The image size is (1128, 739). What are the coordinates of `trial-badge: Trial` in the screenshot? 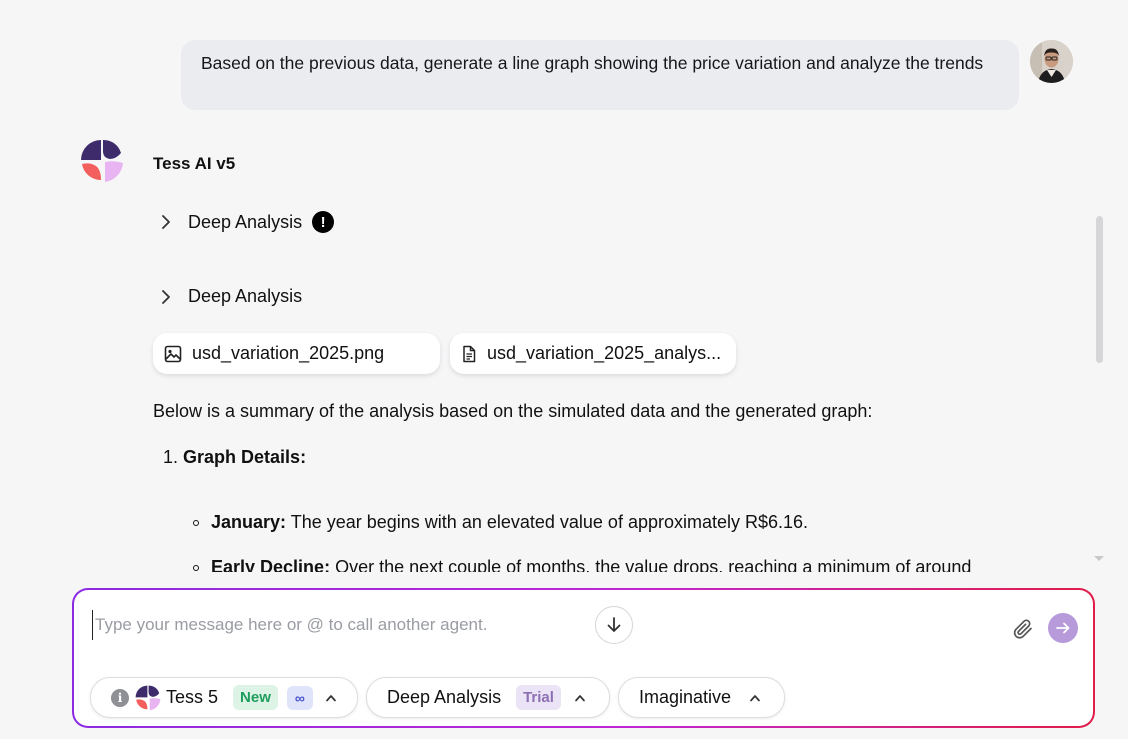 It's located at (538, 697).